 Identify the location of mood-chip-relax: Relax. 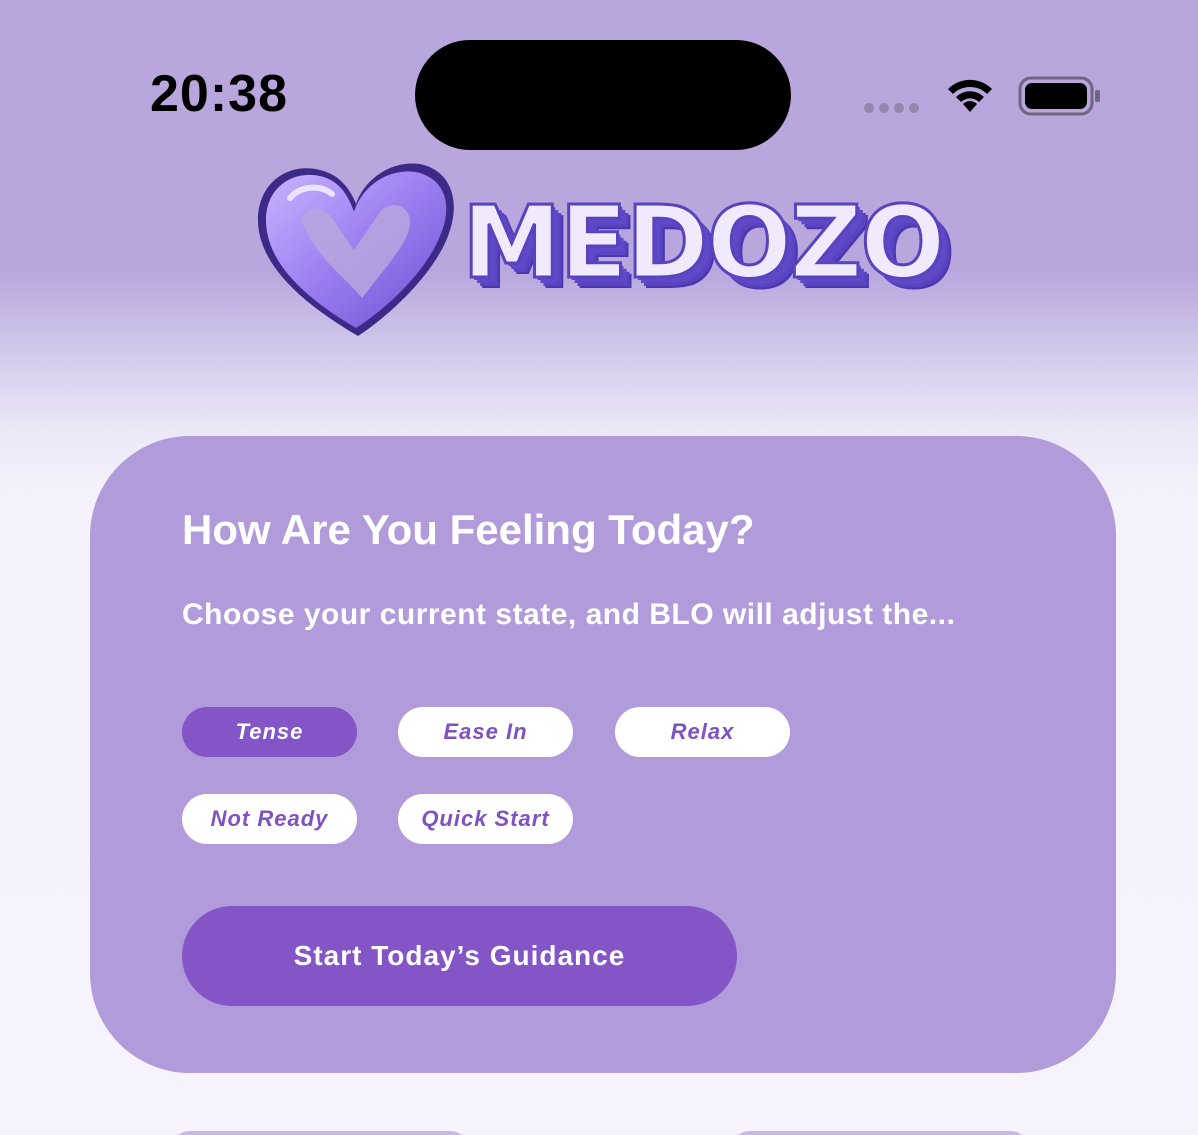
(702, 732).